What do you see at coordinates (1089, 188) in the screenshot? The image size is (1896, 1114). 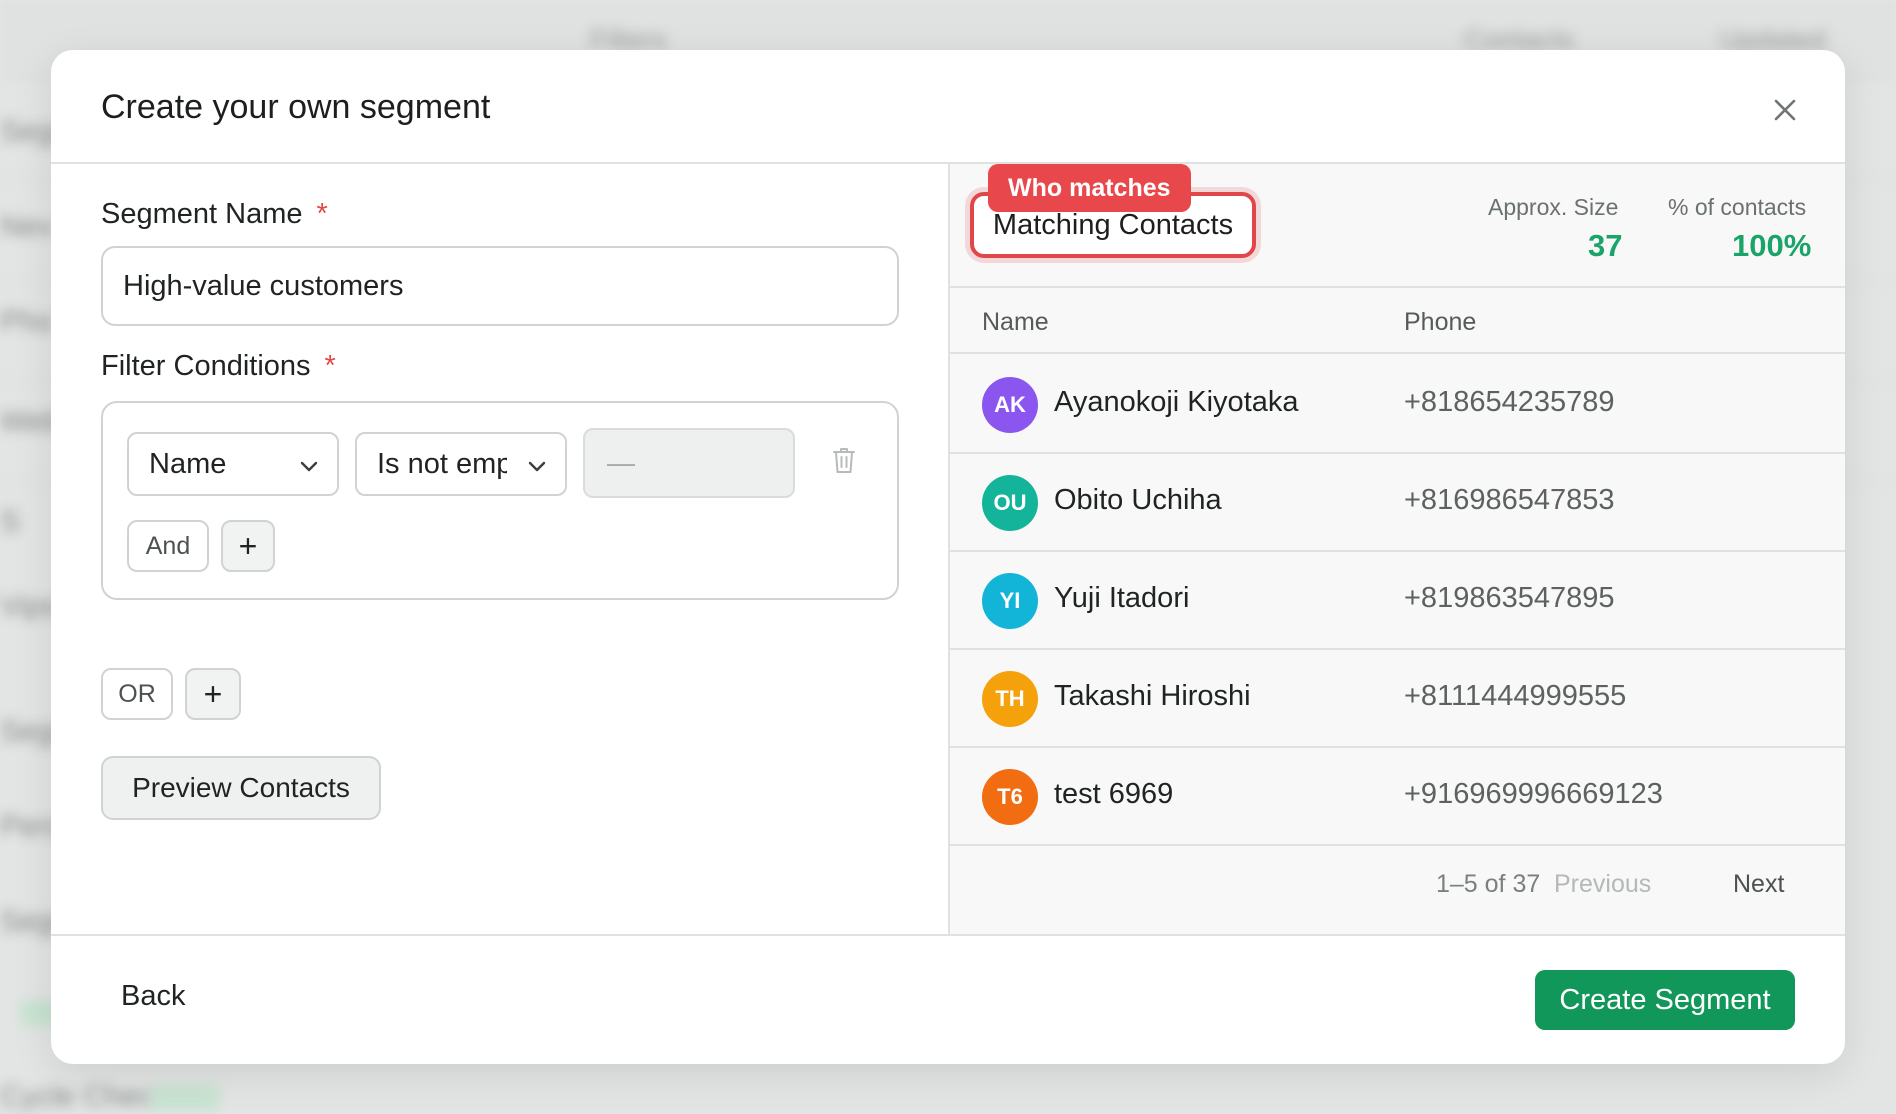 I see `who-matches-tag: Who matches` at bounding box center [1089, 188].